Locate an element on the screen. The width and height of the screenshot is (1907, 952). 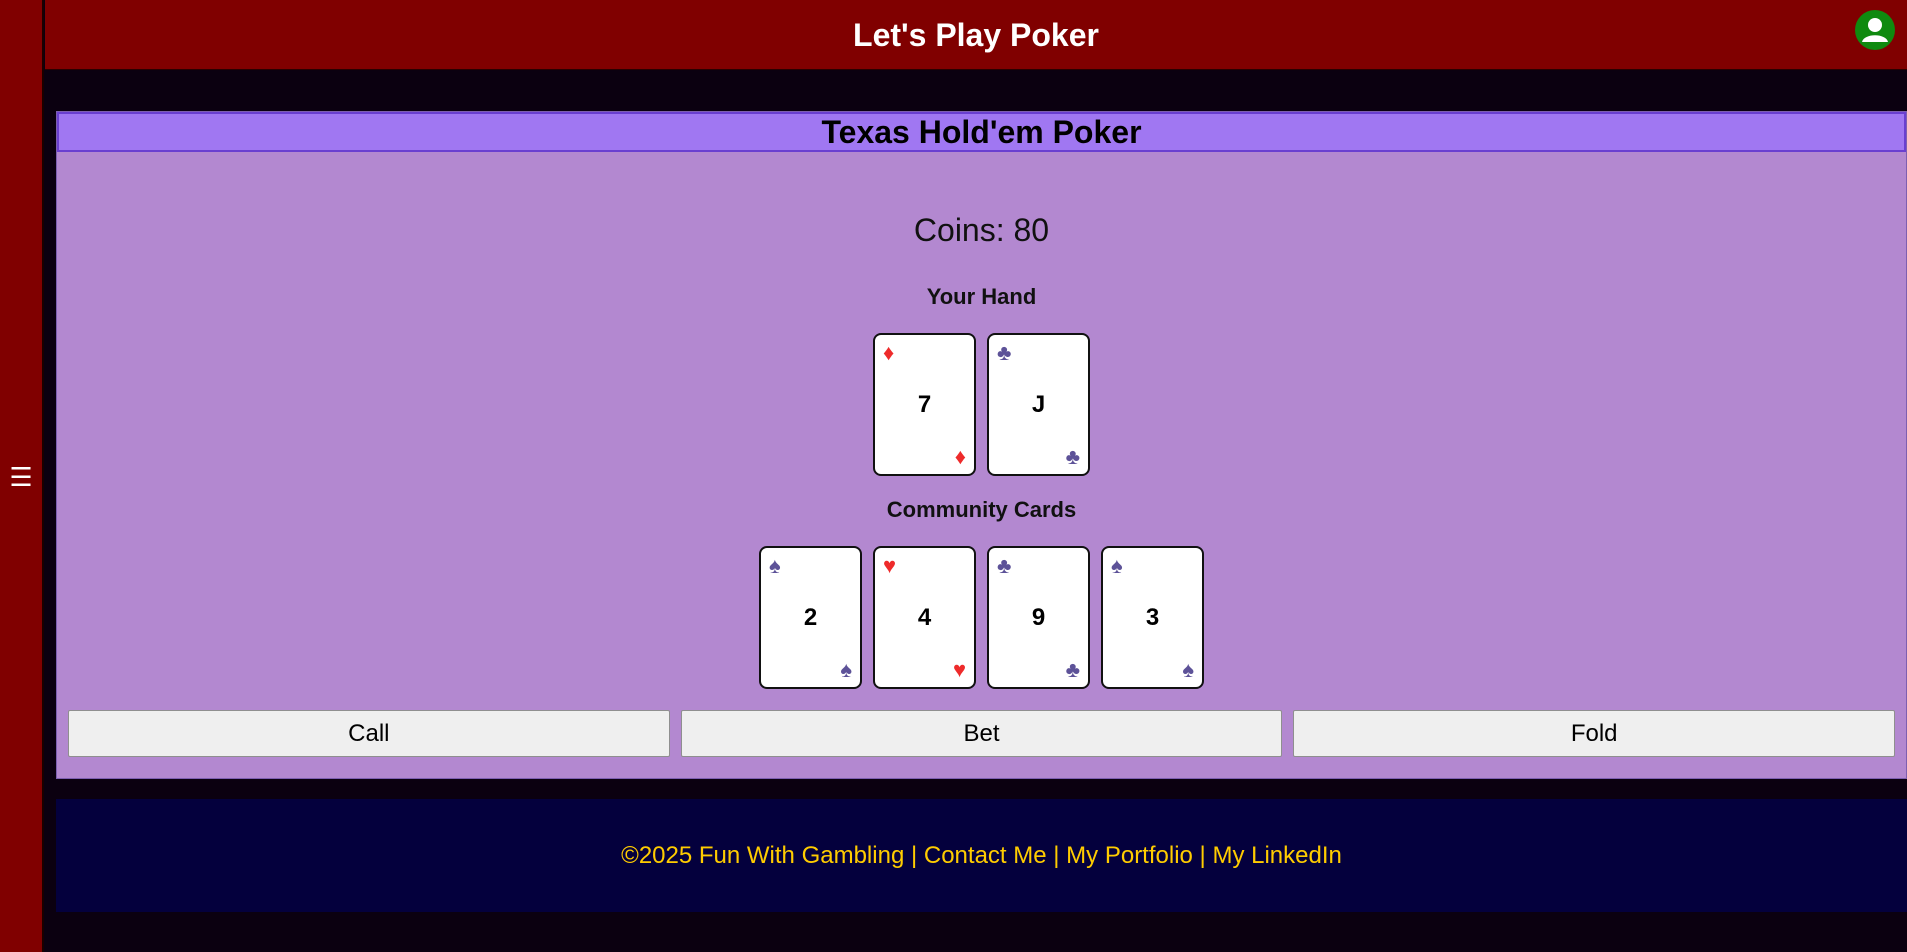
coin-balance: Coins: 80 is located at coordinates (981, 230).